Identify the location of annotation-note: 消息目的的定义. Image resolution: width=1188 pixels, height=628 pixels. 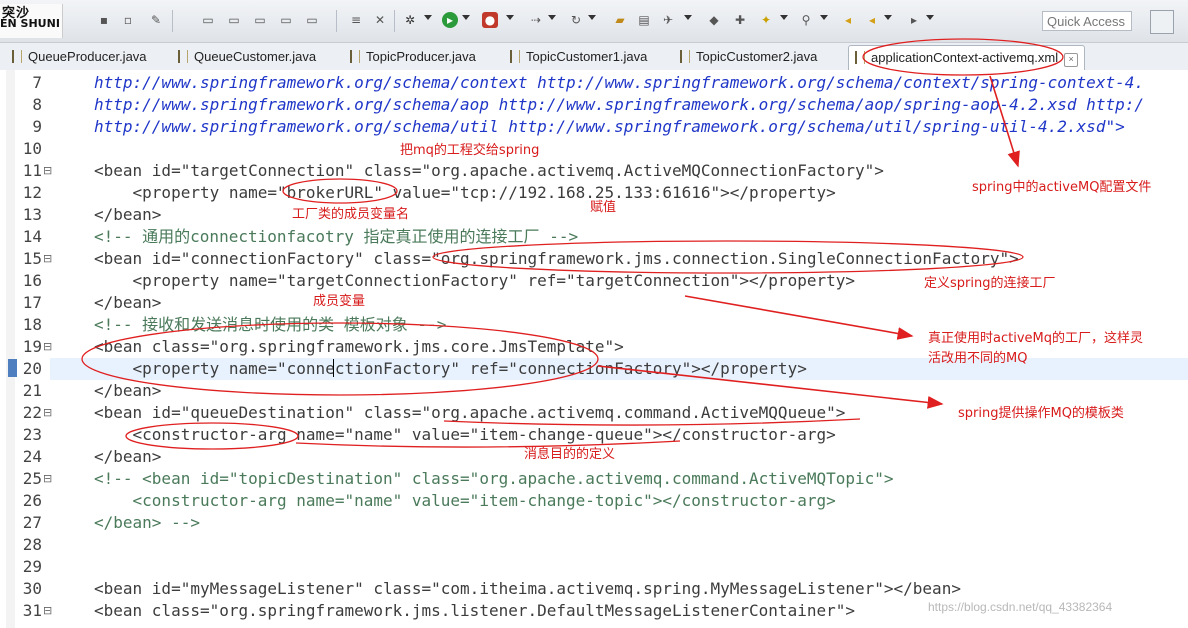
(570, 454).